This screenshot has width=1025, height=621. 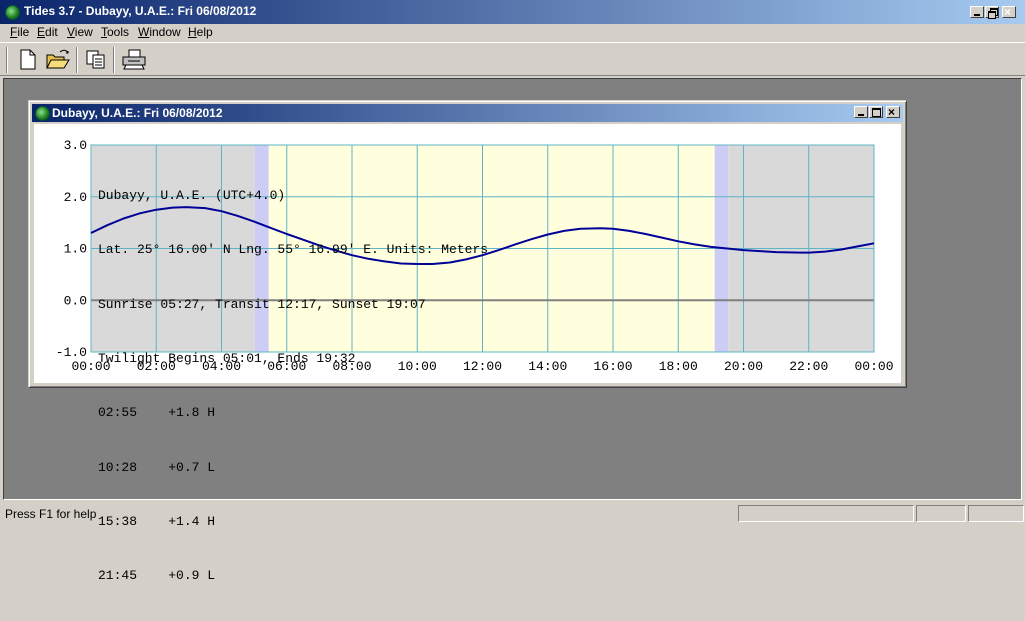 I want to click on print-icon, so click(x=134, y=59).